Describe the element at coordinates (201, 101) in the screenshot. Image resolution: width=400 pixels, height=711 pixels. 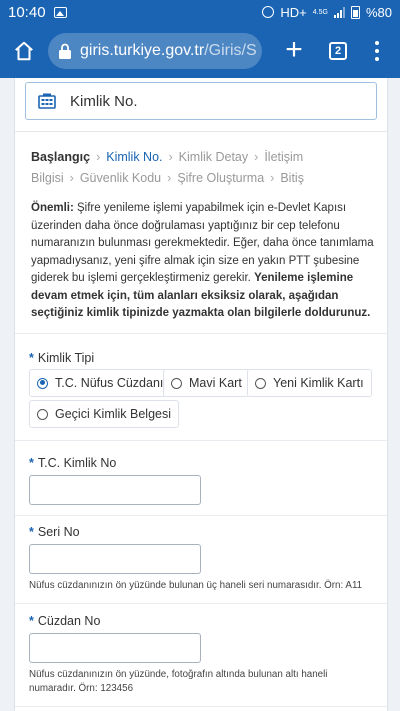
I see `section-header: Kimlik No.` at that location.